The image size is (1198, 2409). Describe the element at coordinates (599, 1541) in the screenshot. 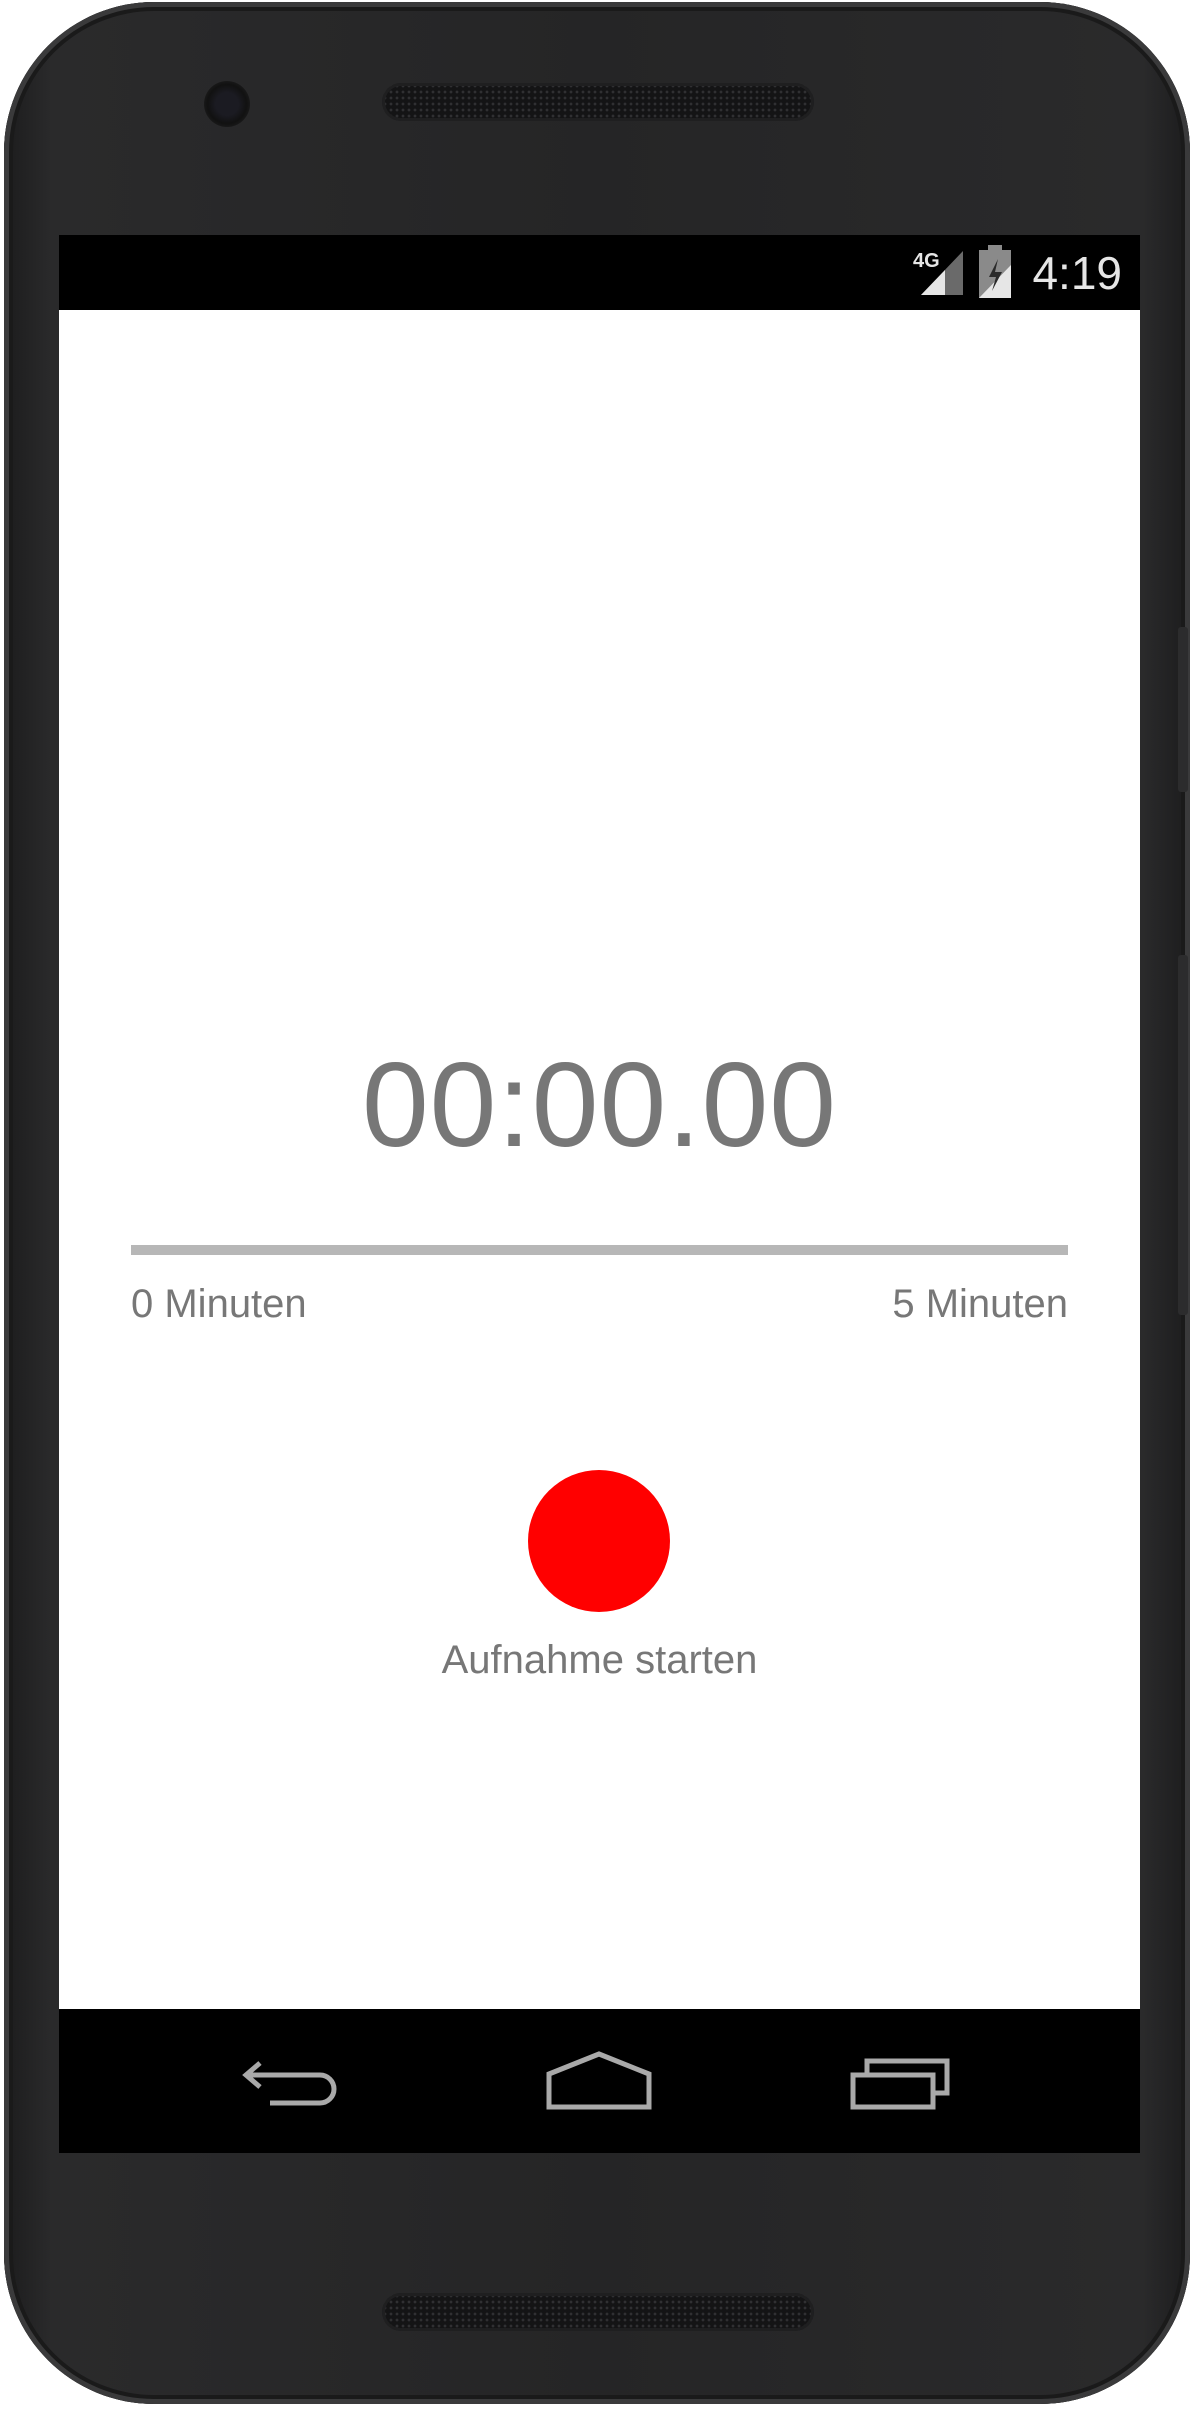

I see `record-button` at that location.